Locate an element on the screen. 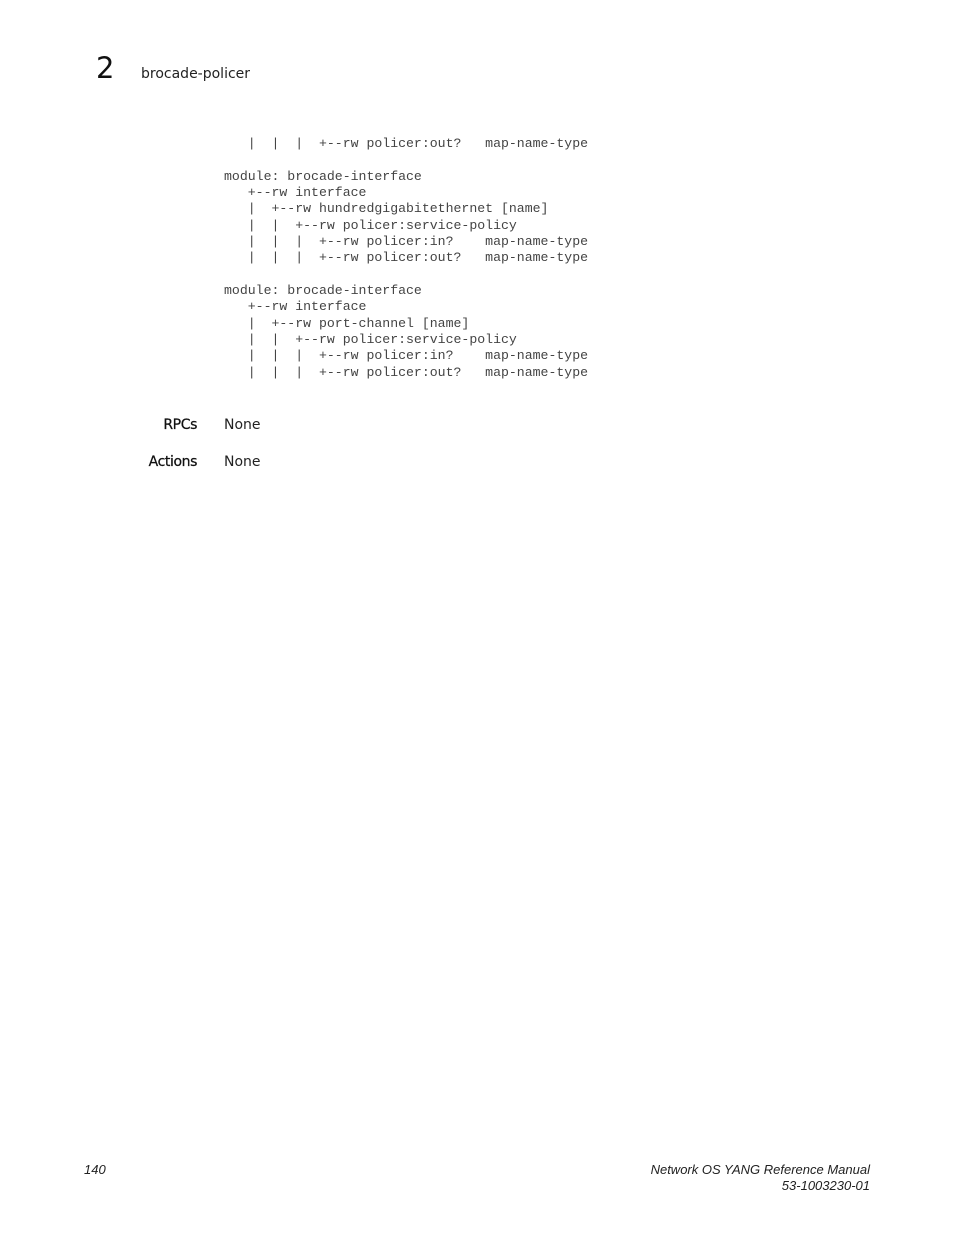 This screenshot has width=954, height=1235. rpcs-value: None is located at coordinates (242, 425).